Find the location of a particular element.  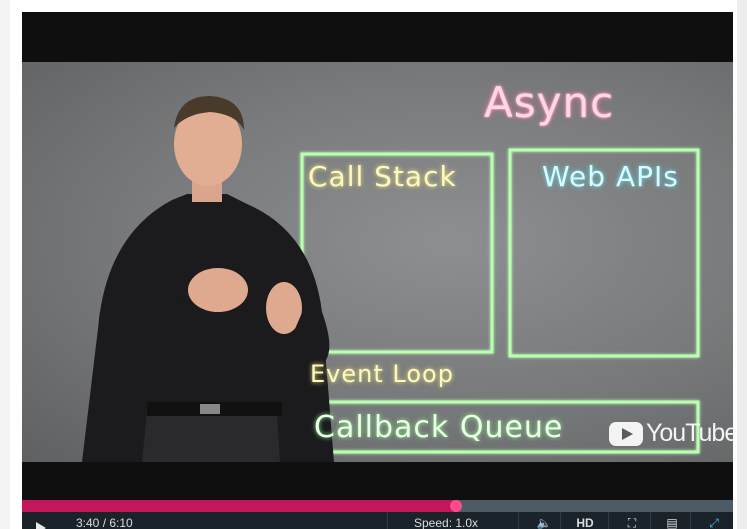

expand-icon: ⤢ is located at coordinates (714, 522).